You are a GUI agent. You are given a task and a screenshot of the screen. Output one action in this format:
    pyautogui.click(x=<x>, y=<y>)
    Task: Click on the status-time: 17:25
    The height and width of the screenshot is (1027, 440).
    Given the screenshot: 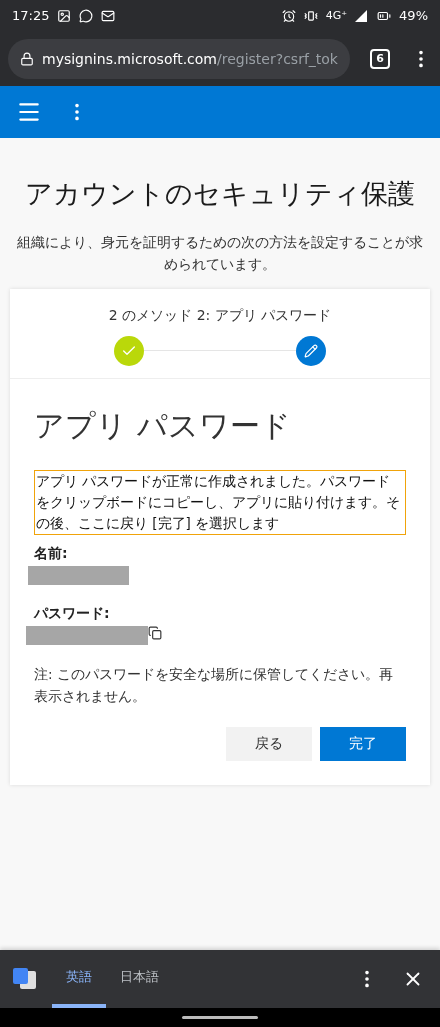 What is the action you would take?
    pyautogui.click(x=31, y=16)
    